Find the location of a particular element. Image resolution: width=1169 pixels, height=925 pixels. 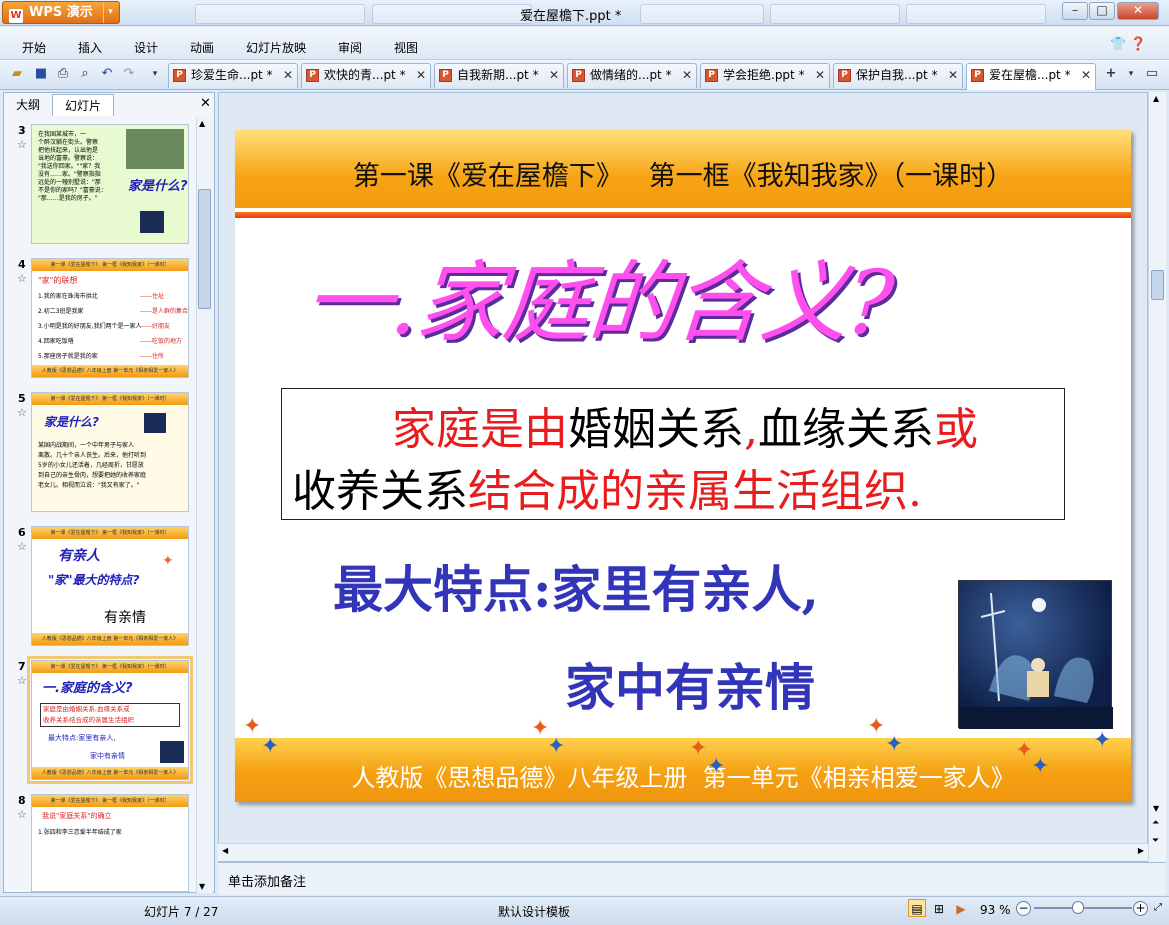

doc-tab: P 欢快的青...pt * ✕ is located at coordinates (366, 75).